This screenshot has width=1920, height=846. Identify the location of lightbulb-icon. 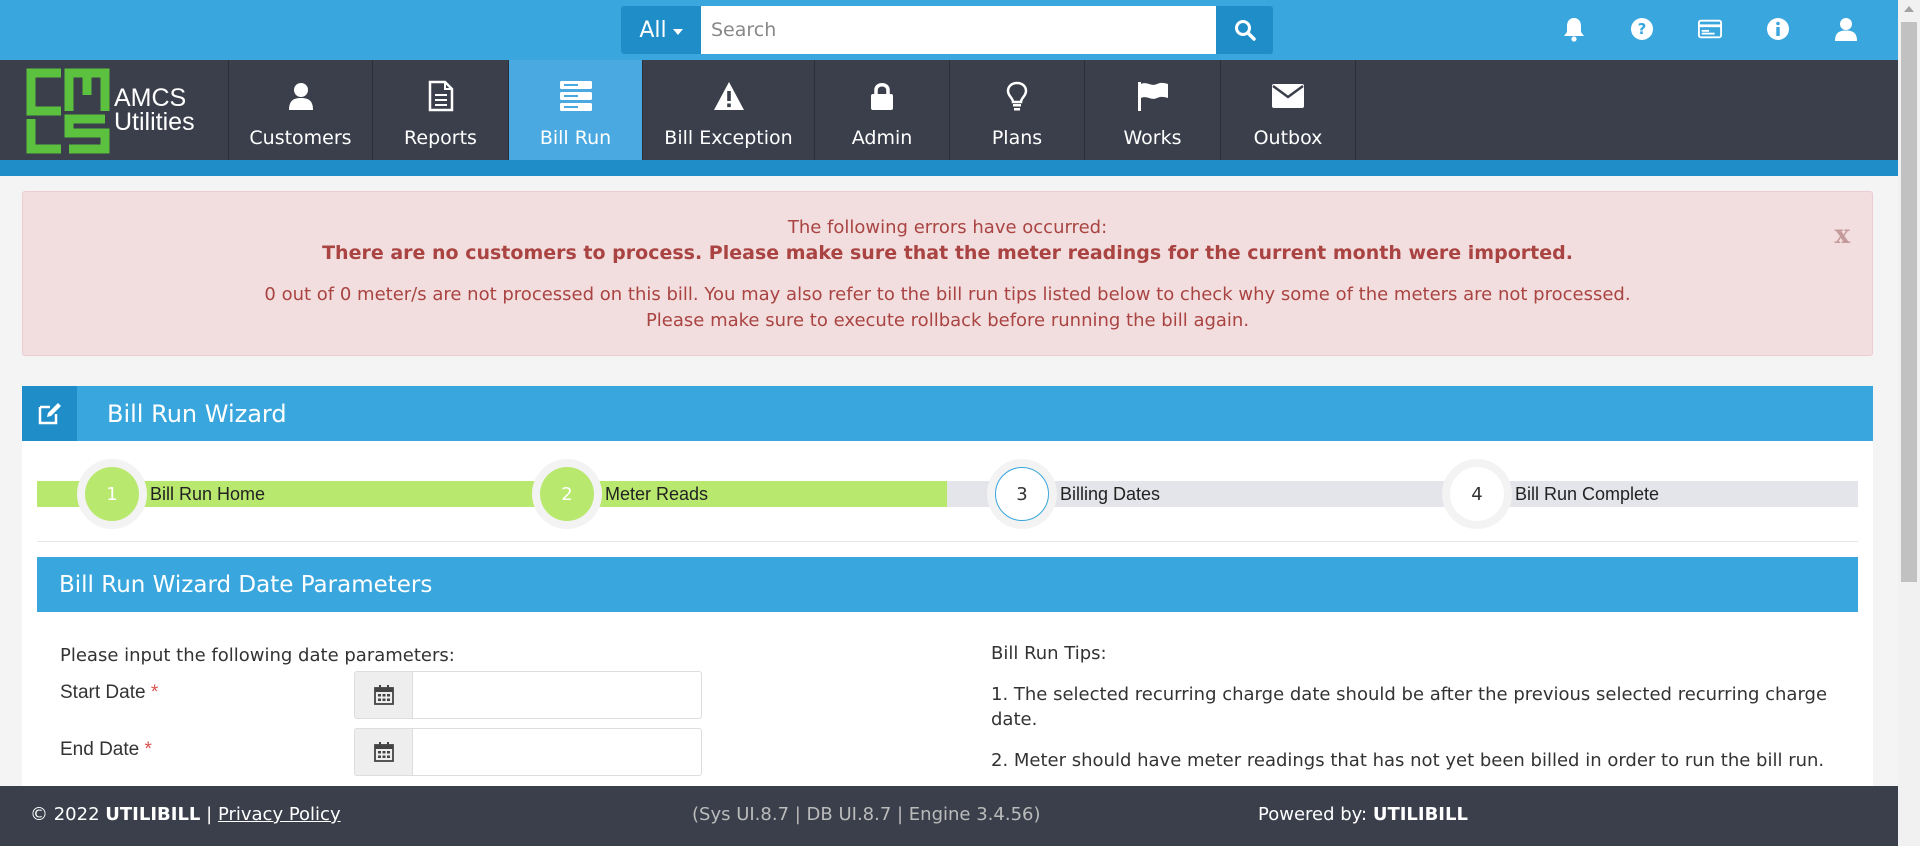
(1017, 96).